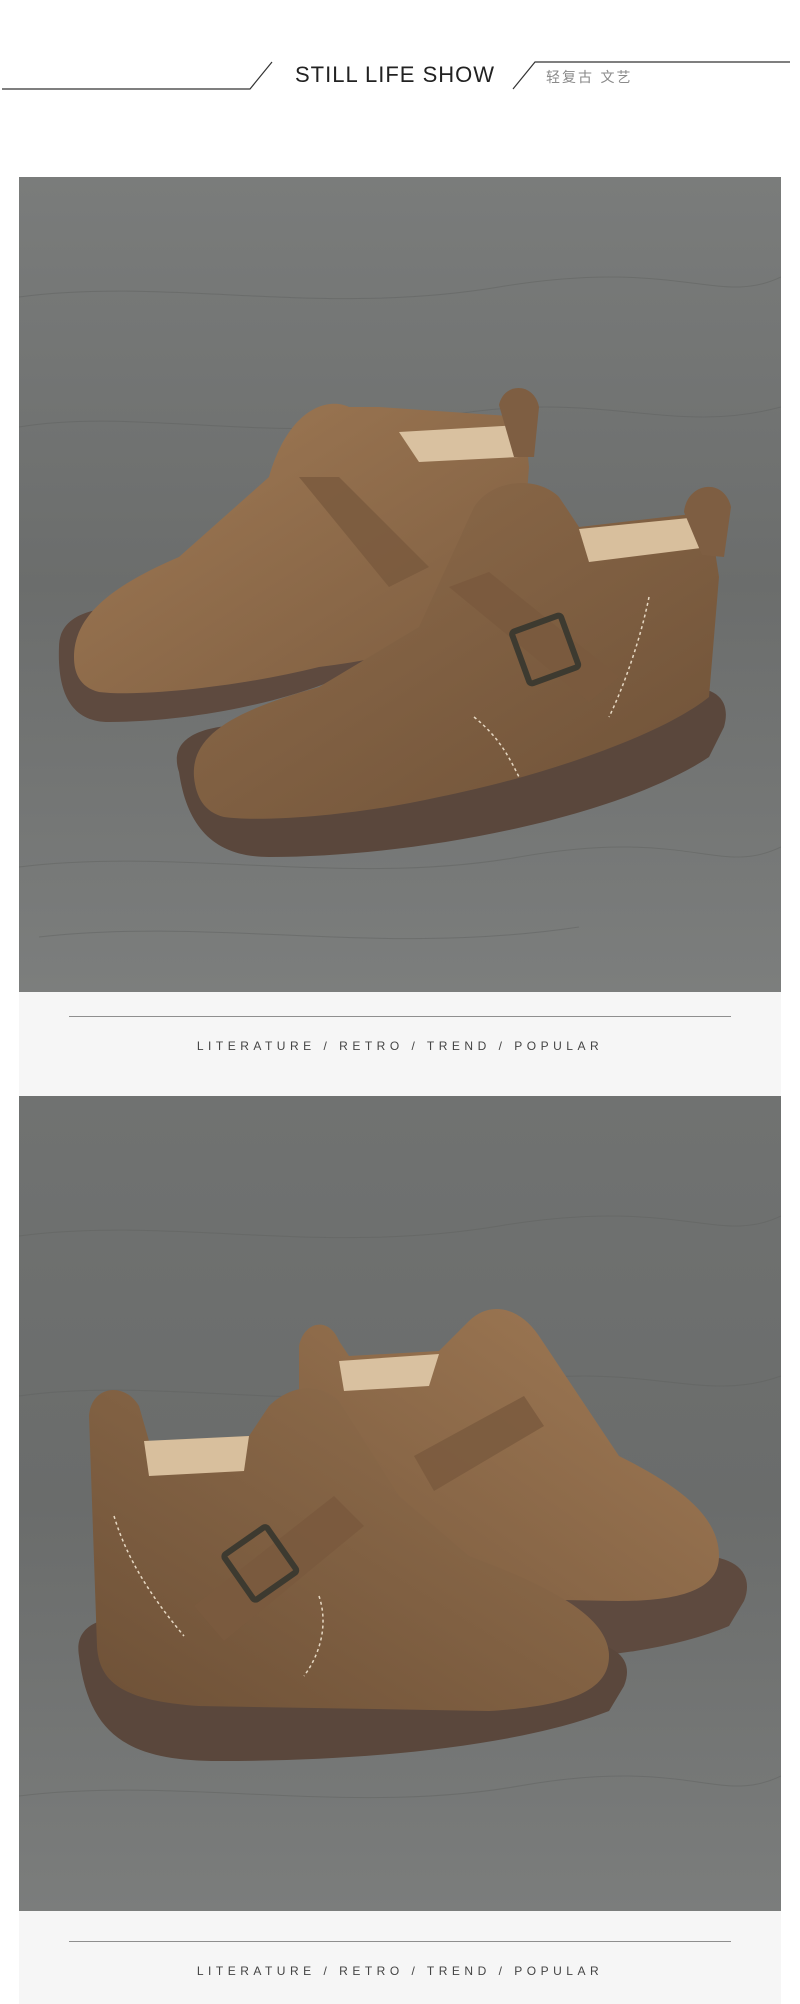 The image size is (800, 2004). I want to click on section-subtitle: 轻复古 文艺, so click(589, 78).